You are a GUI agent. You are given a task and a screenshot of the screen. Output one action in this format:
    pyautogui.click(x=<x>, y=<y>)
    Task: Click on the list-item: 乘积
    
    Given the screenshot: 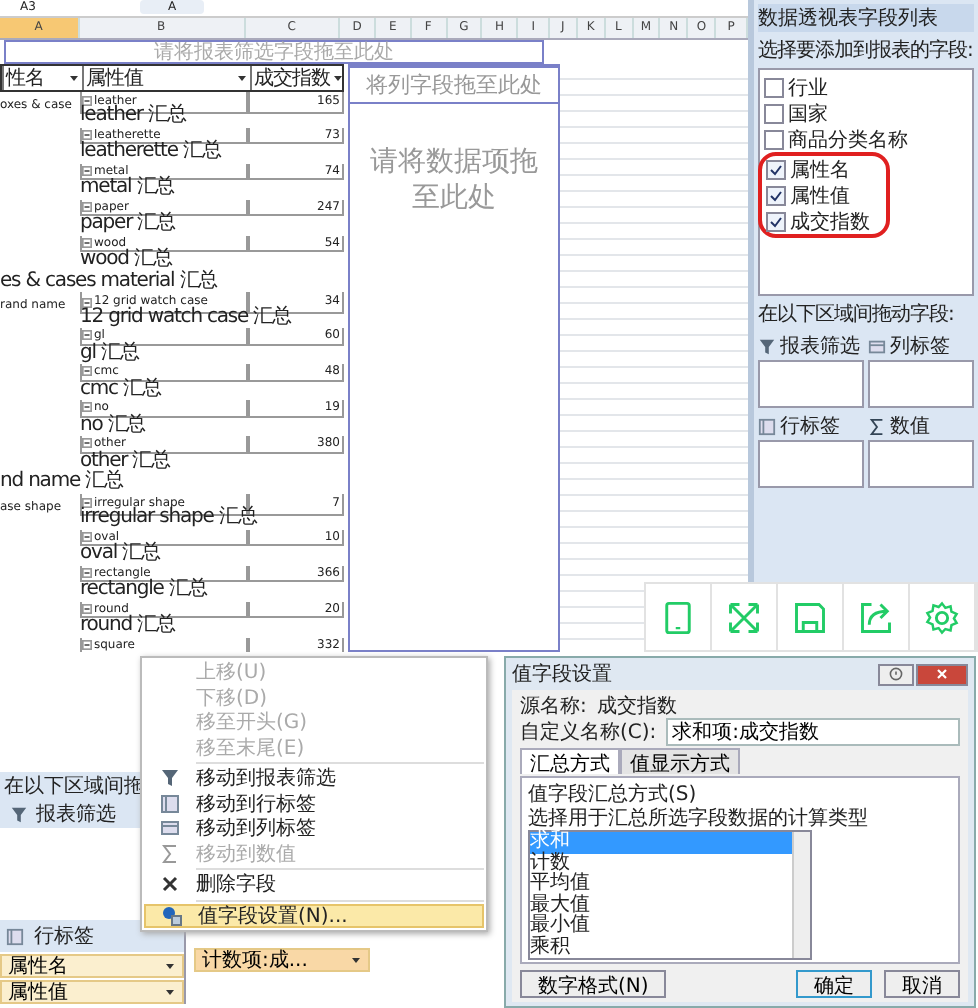 What is the action you would take?
    pyautogui.click(x=661, y=947)
    